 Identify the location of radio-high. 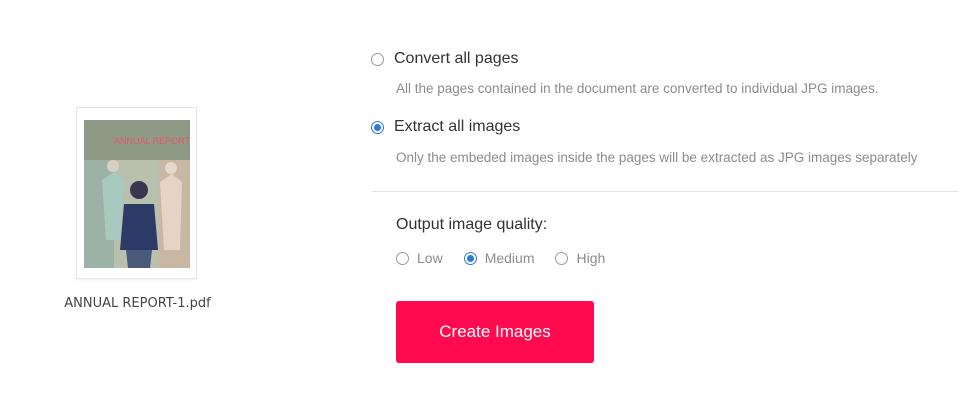
(562, 258).